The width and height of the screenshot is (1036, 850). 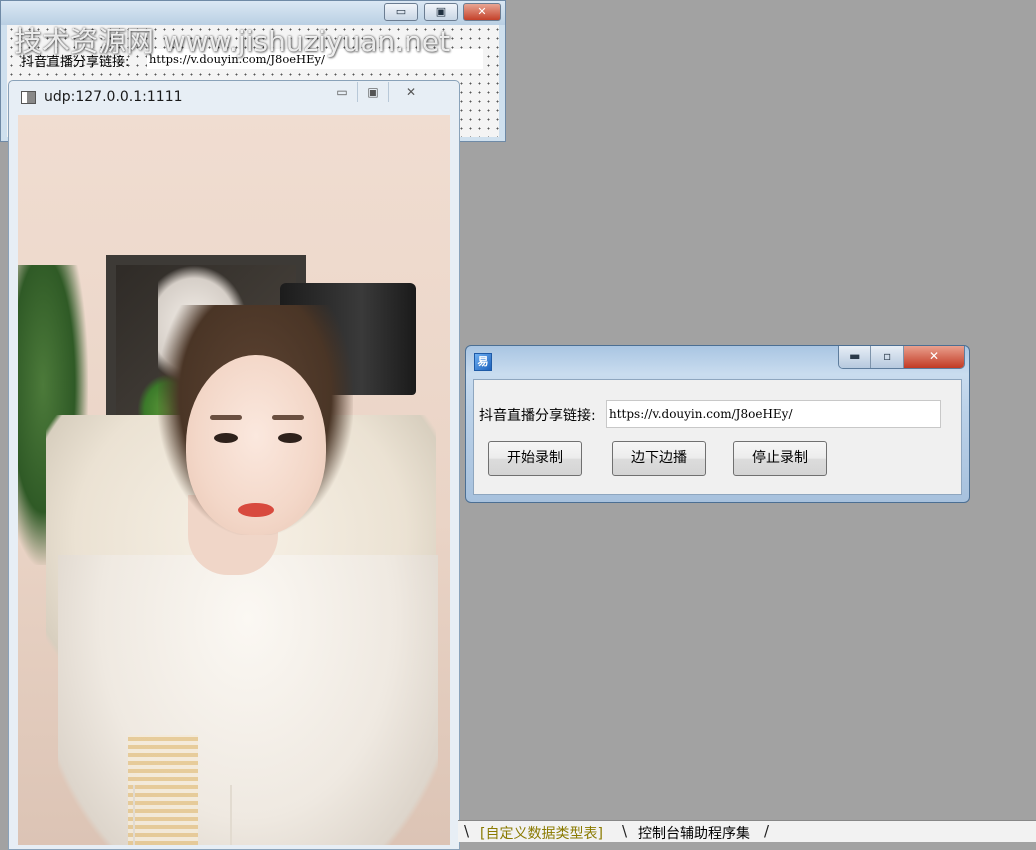 I want to click on share-link-input: https://v.douyin.com/J8oeHEy/, so click(x=773, y=414).